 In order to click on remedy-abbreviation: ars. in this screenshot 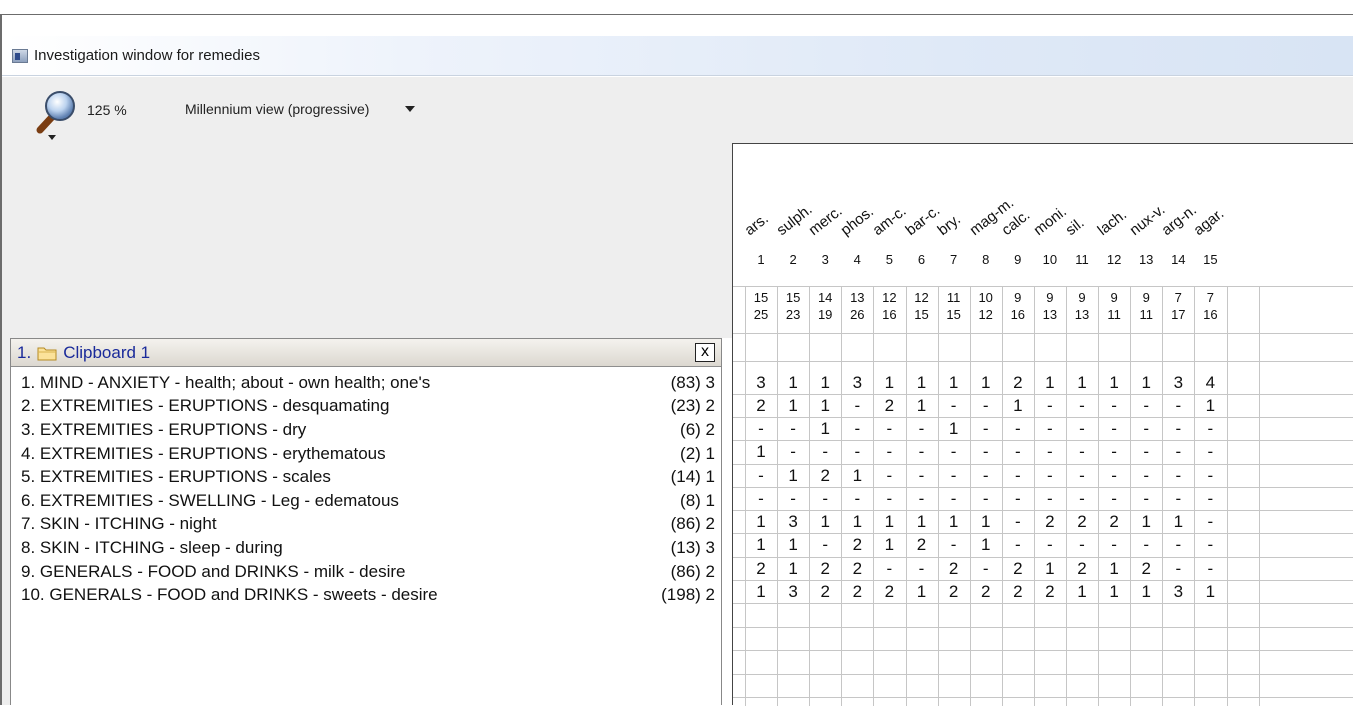, I will do `click(757, 224)`.